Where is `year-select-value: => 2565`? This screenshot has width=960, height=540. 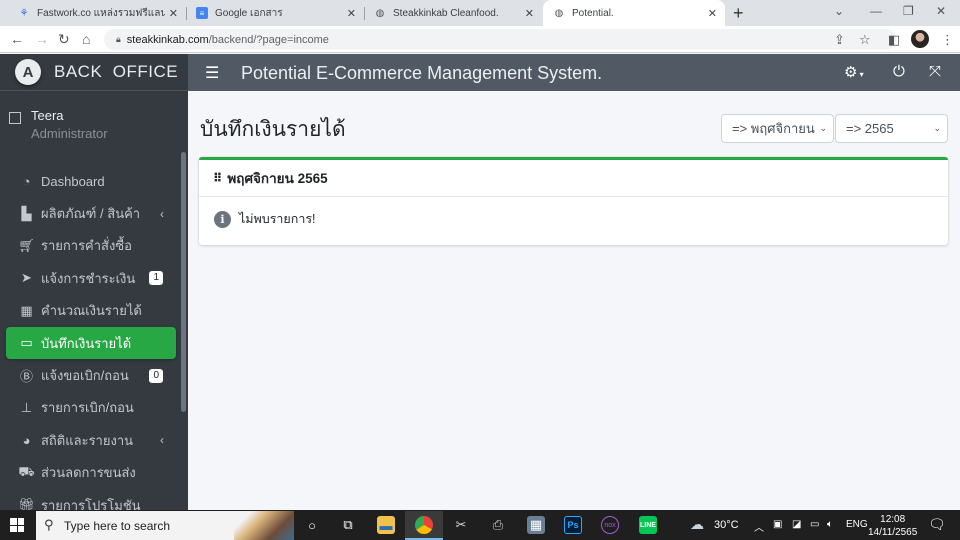 year-select-value: => 2565 is located at coordinates (870, 128).